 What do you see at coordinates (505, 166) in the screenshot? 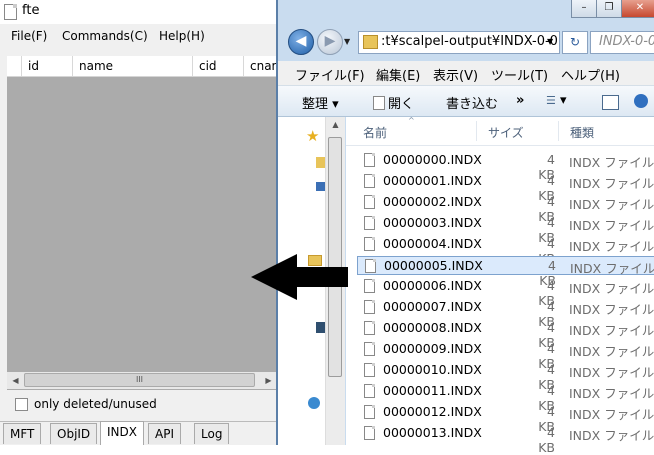
I see `file-row: 00000000.INDX 4 KB INDX ファイル` at bounding box center [505, 166].